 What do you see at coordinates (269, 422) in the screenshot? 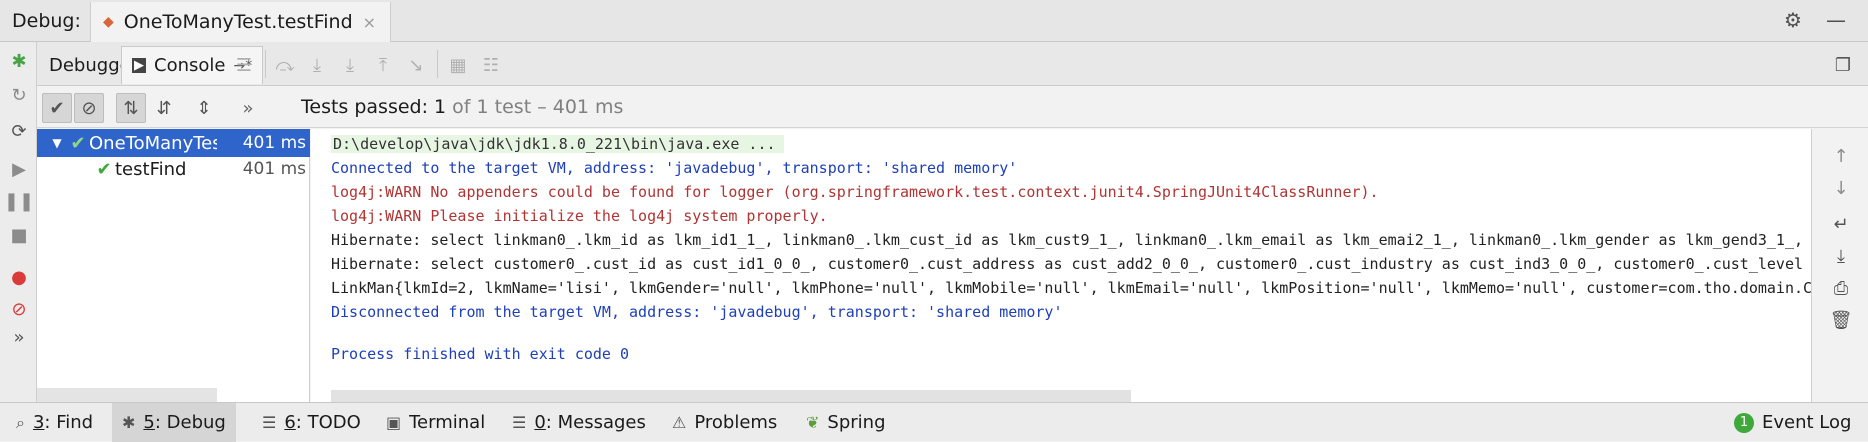
I see `list-icon: ☰` at bounding box center [269, 422].